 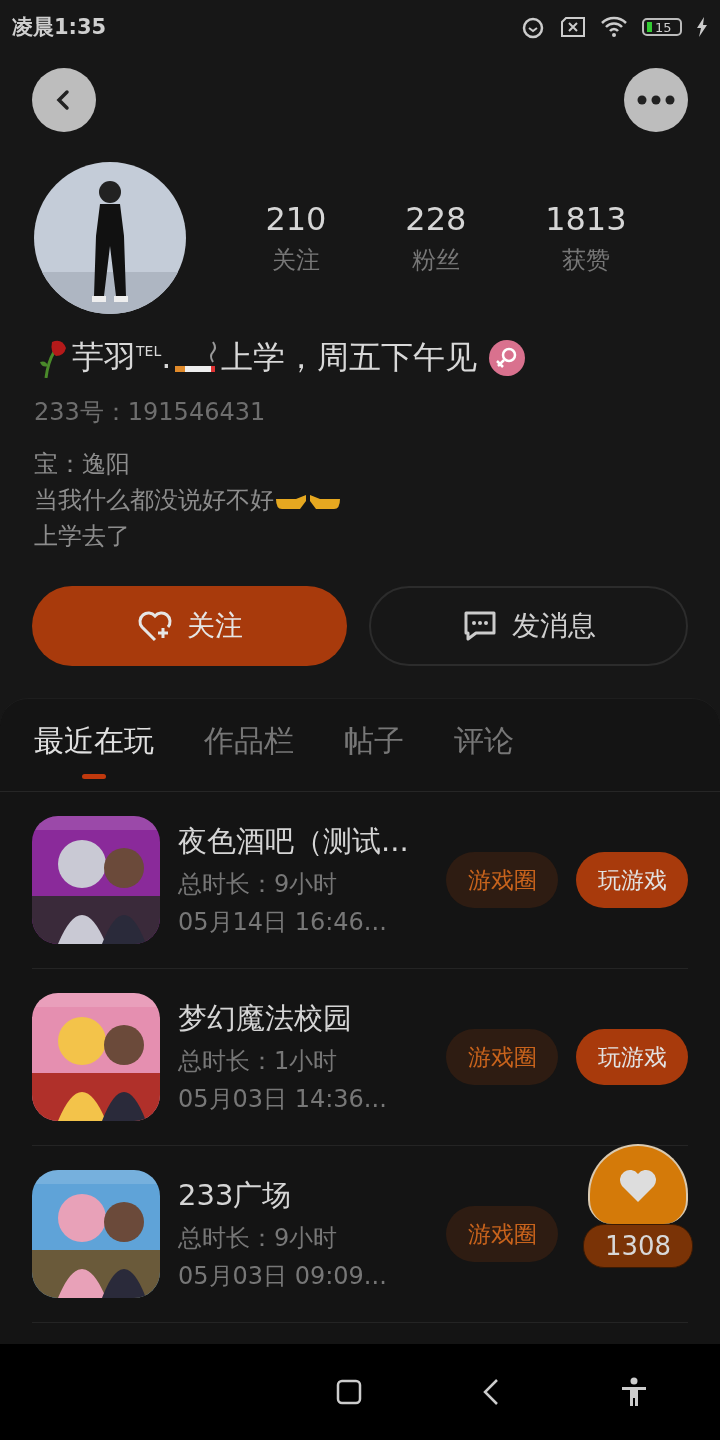 What do you see at coordinates (374, 756) in the screenshot?
I see `tab: 帖子` at bounding box center [374, 756].